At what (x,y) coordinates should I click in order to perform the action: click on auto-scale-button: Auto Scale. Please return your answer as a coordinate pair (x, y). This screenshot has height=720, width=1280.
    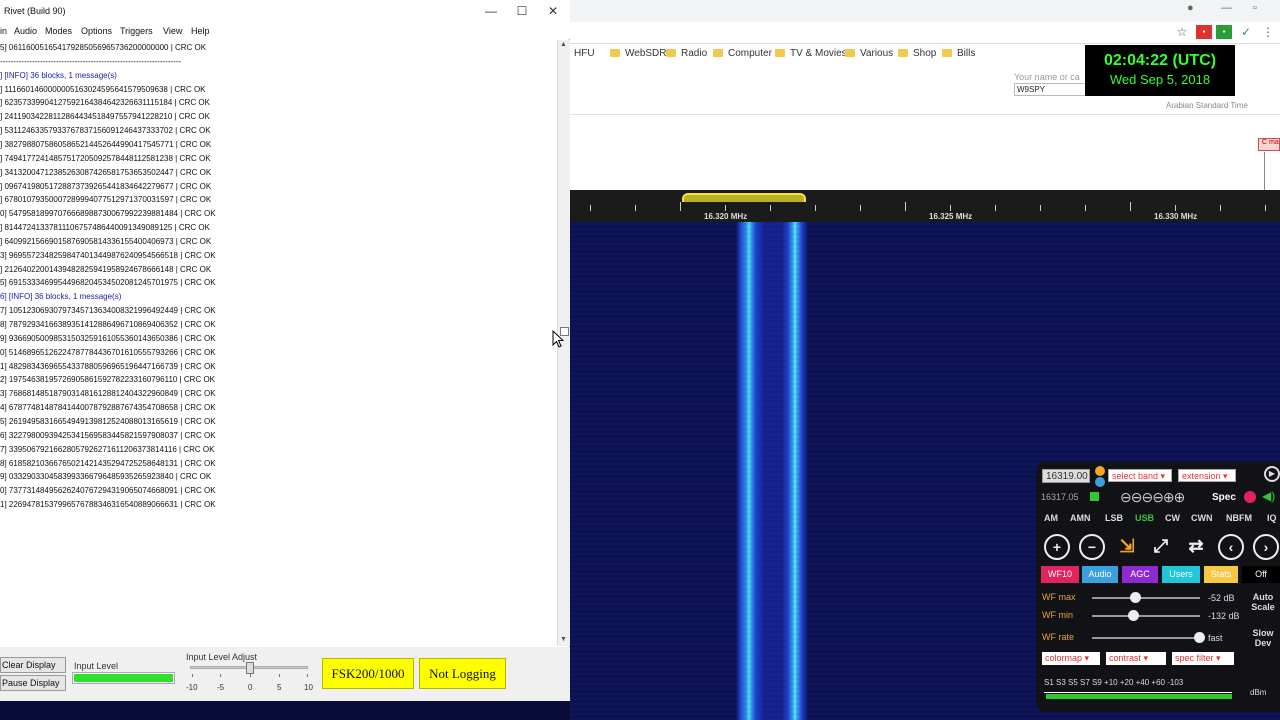
    Looking at the image, I should click on (1263, 602).